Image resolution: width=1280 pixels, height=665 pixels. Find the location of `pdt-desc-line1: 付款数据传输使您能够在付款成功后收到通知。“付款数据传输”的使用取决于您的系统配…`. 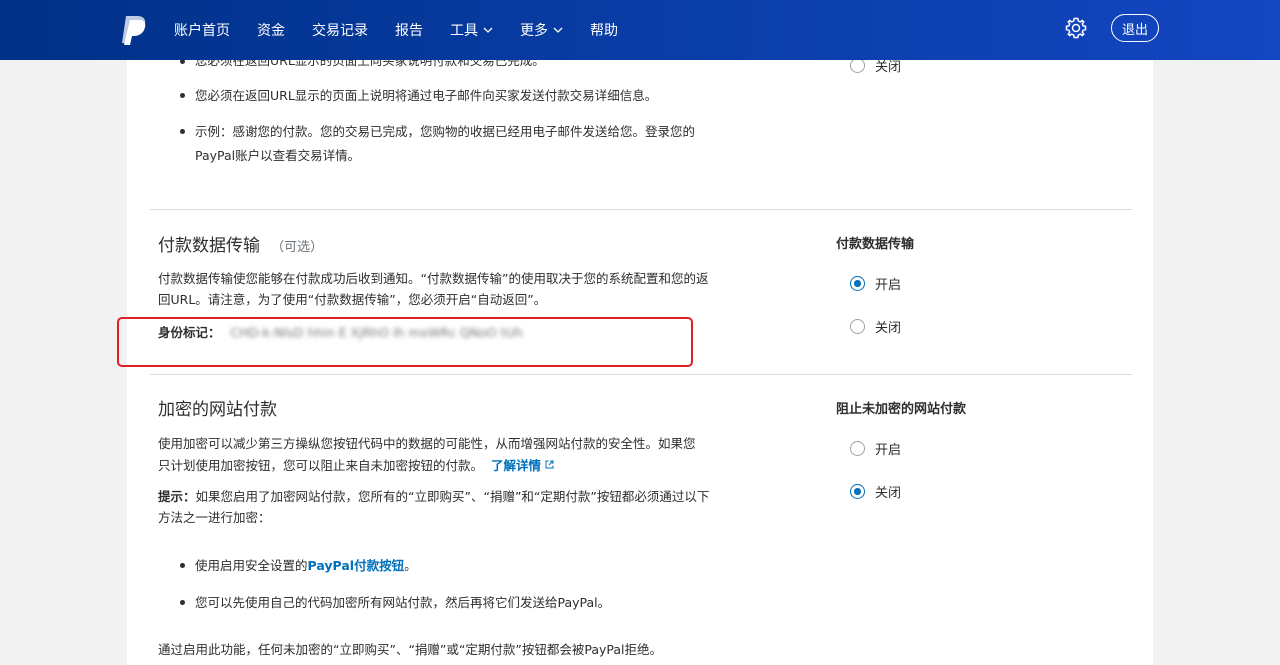

pdt-desc-line1: 付款数据传输使您能够在付款成功后收到通知。“付款数据传输”的使用取决于您的系统配… is located at coordinates (433, 278).